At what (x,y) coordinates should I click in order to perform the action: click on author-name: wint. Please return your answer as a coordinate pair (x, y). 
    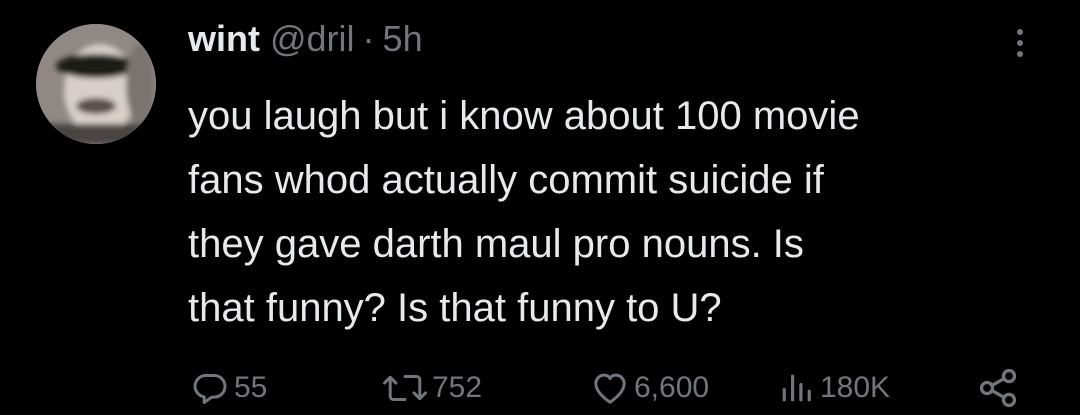
    Looking at the image, I should click on (224, 39).